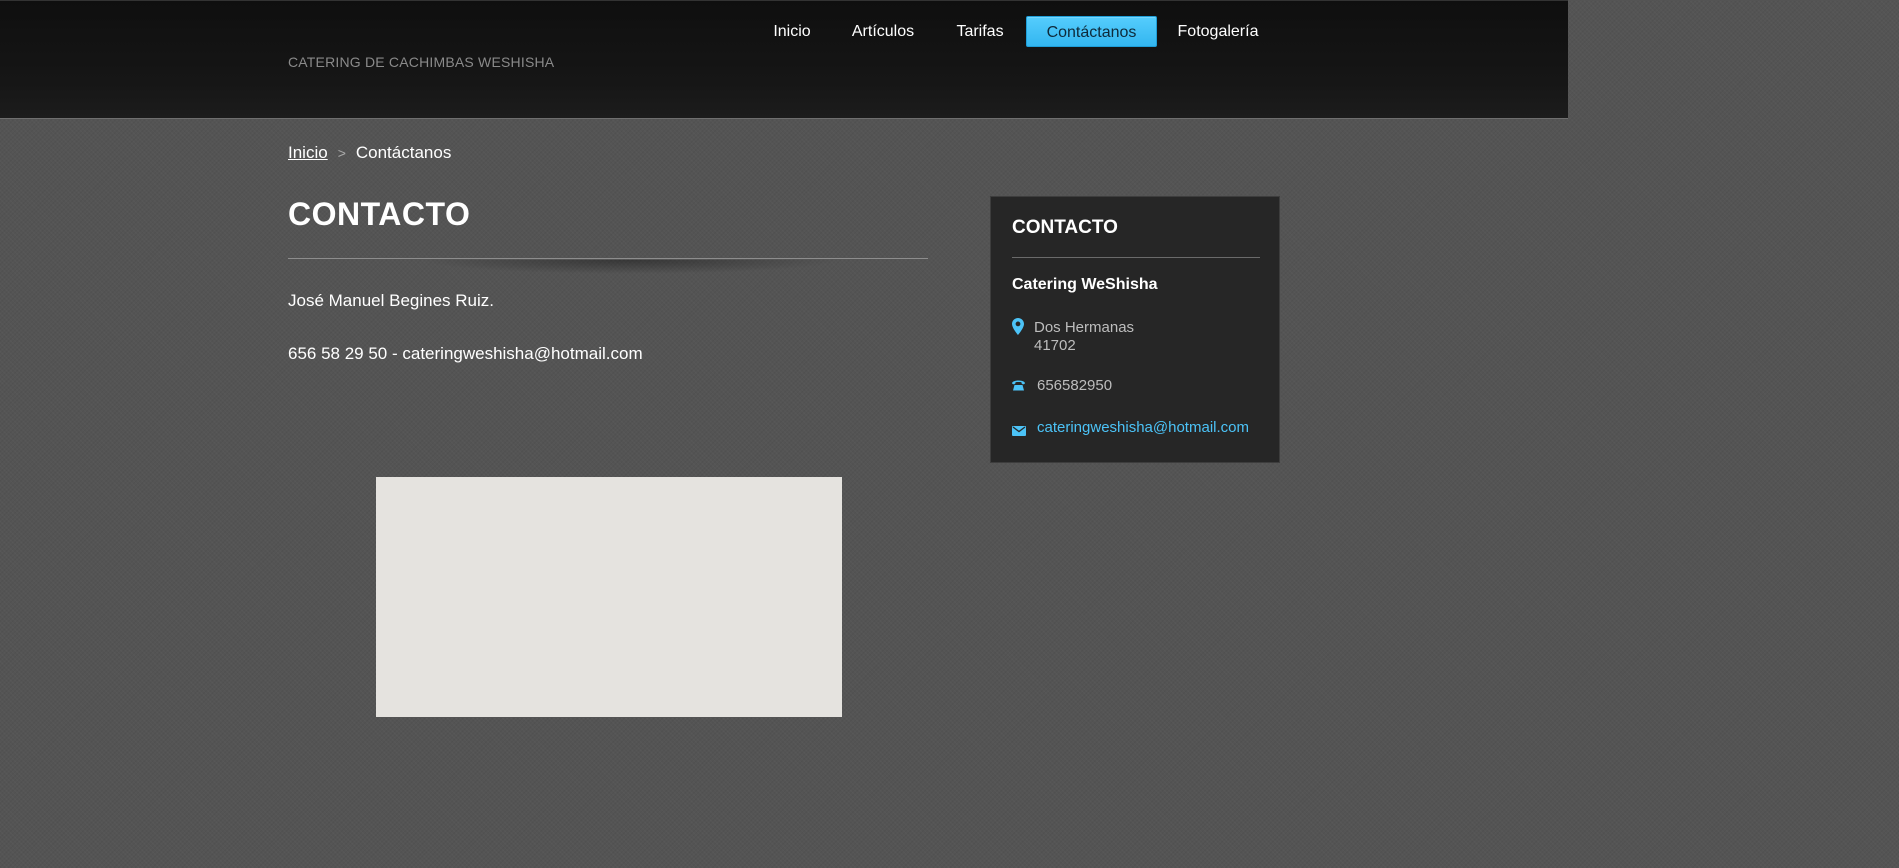 This screenshot has width=1899, height=868. Describe the element at coordinates (1055, 345) in the screenshot. I see `sidebar-postal-code: 41702` at that location.